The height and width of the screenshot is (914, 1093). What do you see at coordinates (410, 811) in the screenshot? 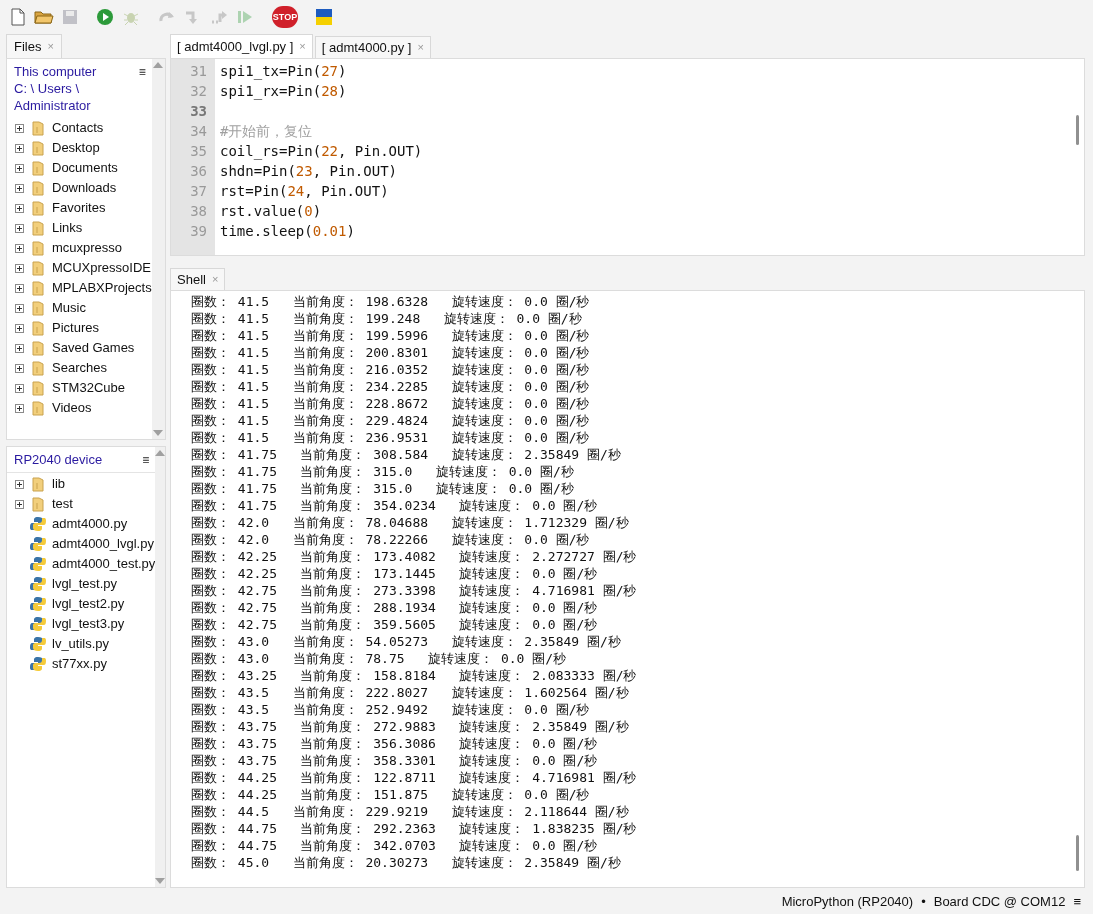
I see `shell-output-line: 圈数： 44.5 当前角度： 229.9219 旋转速度： 2.118644 圈/秒` at bounding box center [410, 811].